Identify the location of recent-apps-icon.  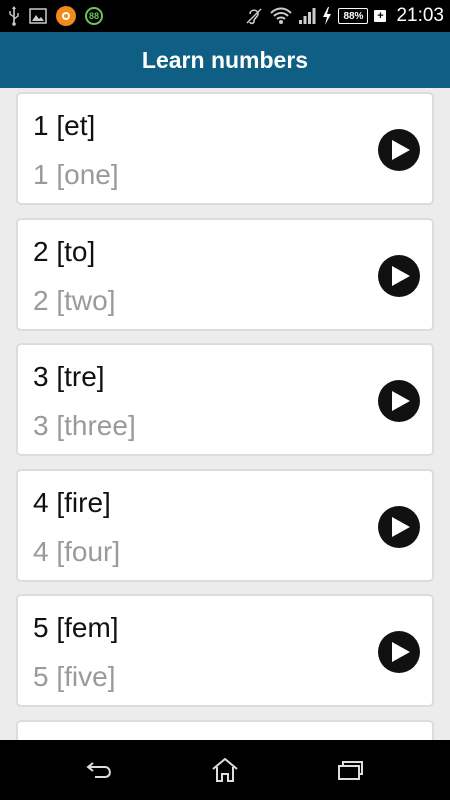
(350, 770).